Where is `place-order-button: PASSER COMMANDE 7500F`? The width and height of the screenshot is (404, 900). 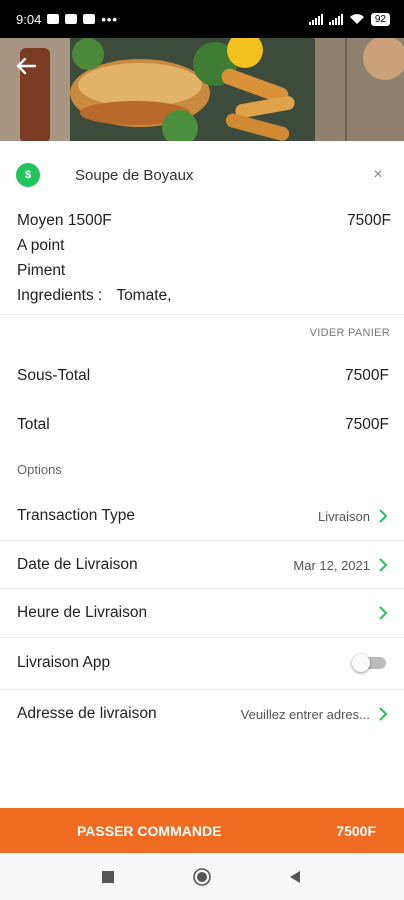 place-order-button: PASSER COMMANDE 7500F is located at coordinates (202, 830).